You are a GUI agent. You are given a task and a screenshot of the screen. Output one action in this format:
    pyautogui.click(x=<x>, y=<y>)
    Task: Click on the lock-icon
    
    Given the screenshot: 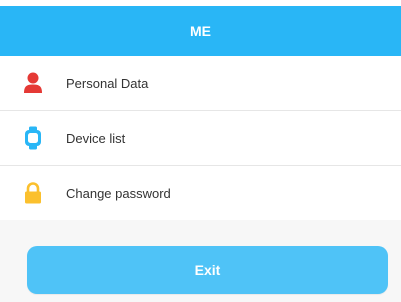 What is the action you would take?
    pyautogui.click(x=33, y=193)
    